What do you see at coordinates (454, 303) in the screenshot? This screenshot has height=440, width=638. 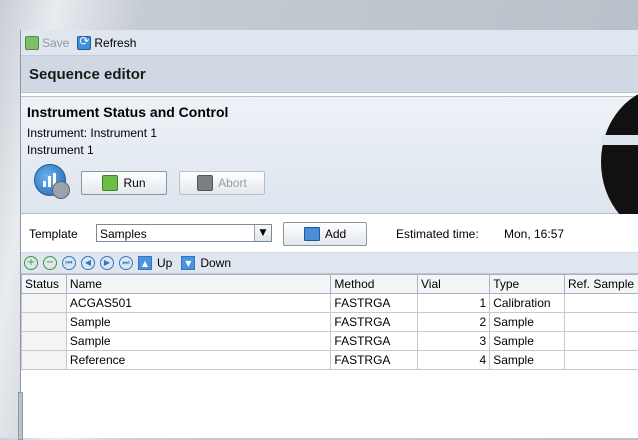 I see `vial-cell: 1` at bounding box center [454, 303].